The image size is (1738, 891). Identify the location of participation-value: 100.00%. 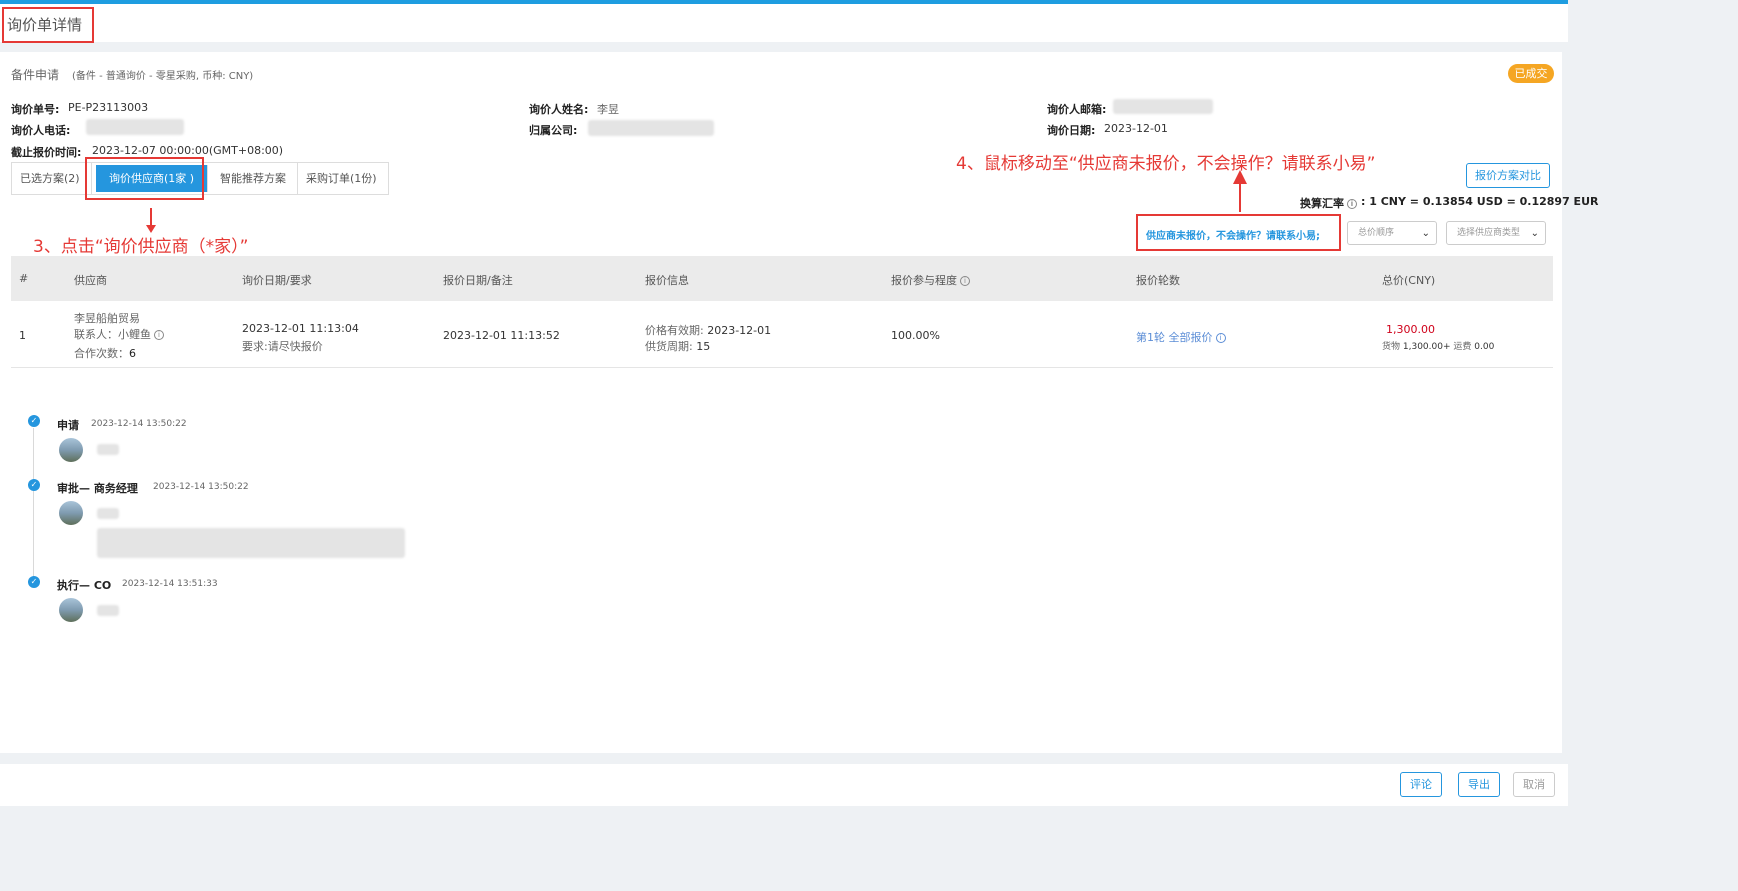
(915, 335).